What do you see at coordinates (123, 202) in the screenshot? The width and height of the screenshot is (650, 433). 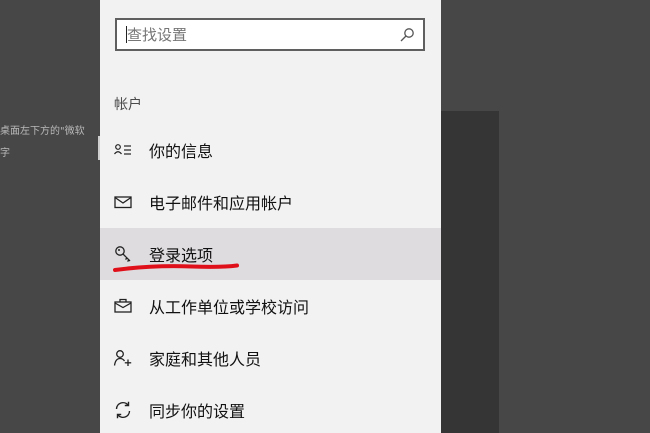 I see `mail-icon` at bounding box center [123, 202].